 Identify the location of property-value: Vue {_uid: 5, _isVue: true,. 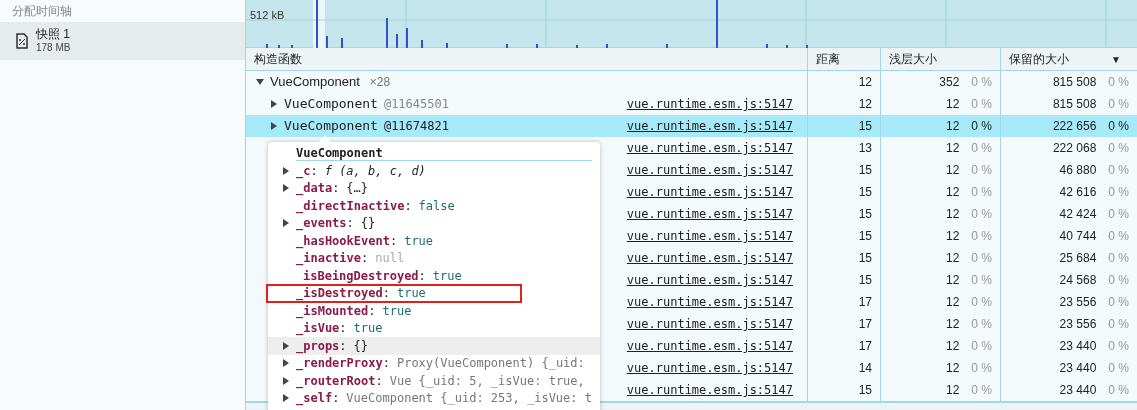
(487, 381).